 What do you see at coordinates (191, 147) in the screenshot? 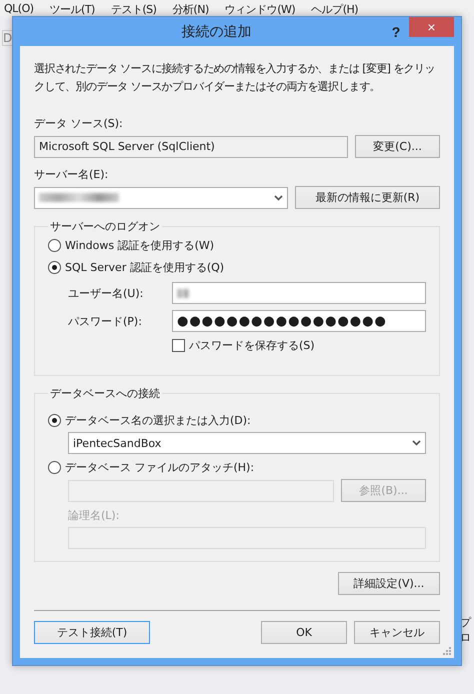
I see `data-source-field: Microsoft SQL Server (SqlClient)` at bounding box center [191, 147].